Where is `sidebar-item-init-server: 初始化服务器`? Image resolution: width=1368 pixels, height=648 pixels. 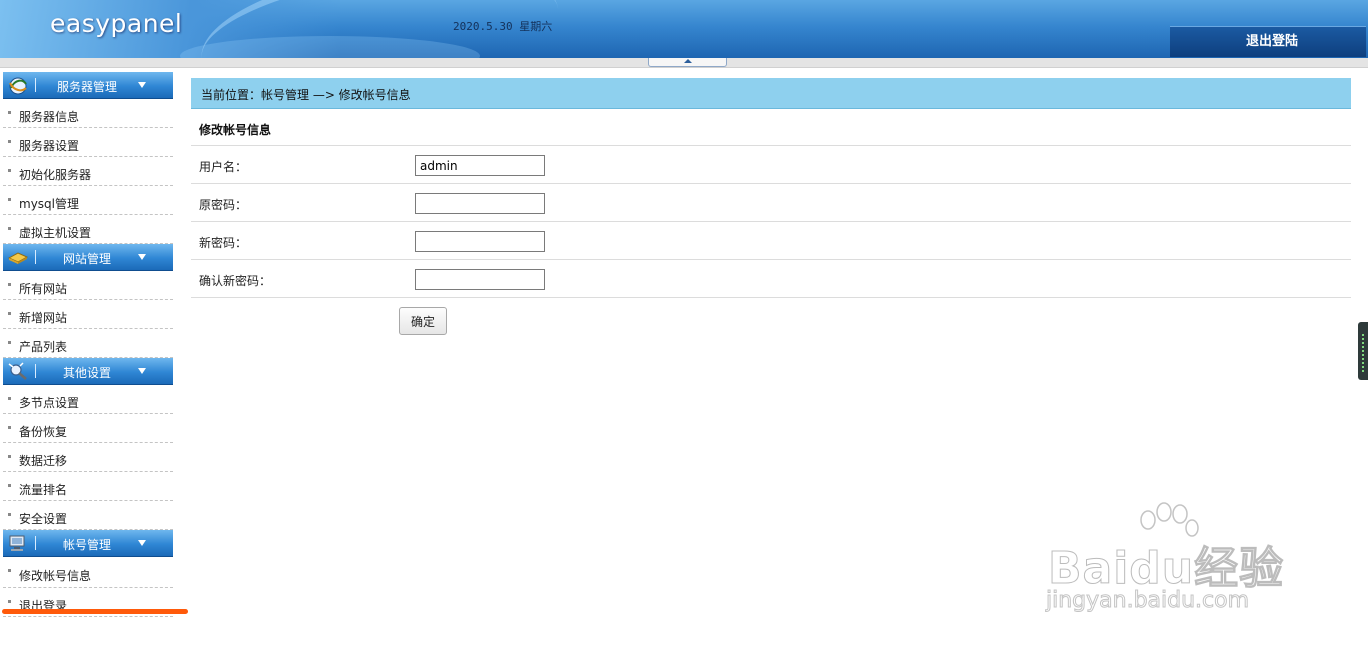
sidebar-item-init-server: 初始化服务器 is located at coordinates (88, 171).